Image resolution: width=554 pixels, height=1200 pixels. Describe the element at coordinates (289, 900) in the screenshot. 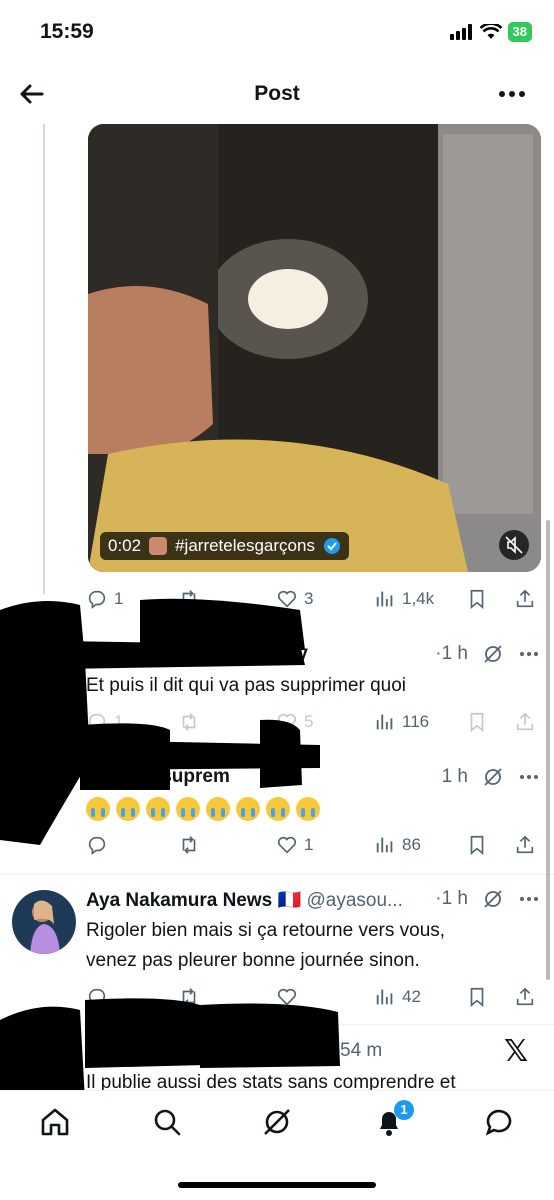

I see `flag-icon: 🇫🇷` at that location.